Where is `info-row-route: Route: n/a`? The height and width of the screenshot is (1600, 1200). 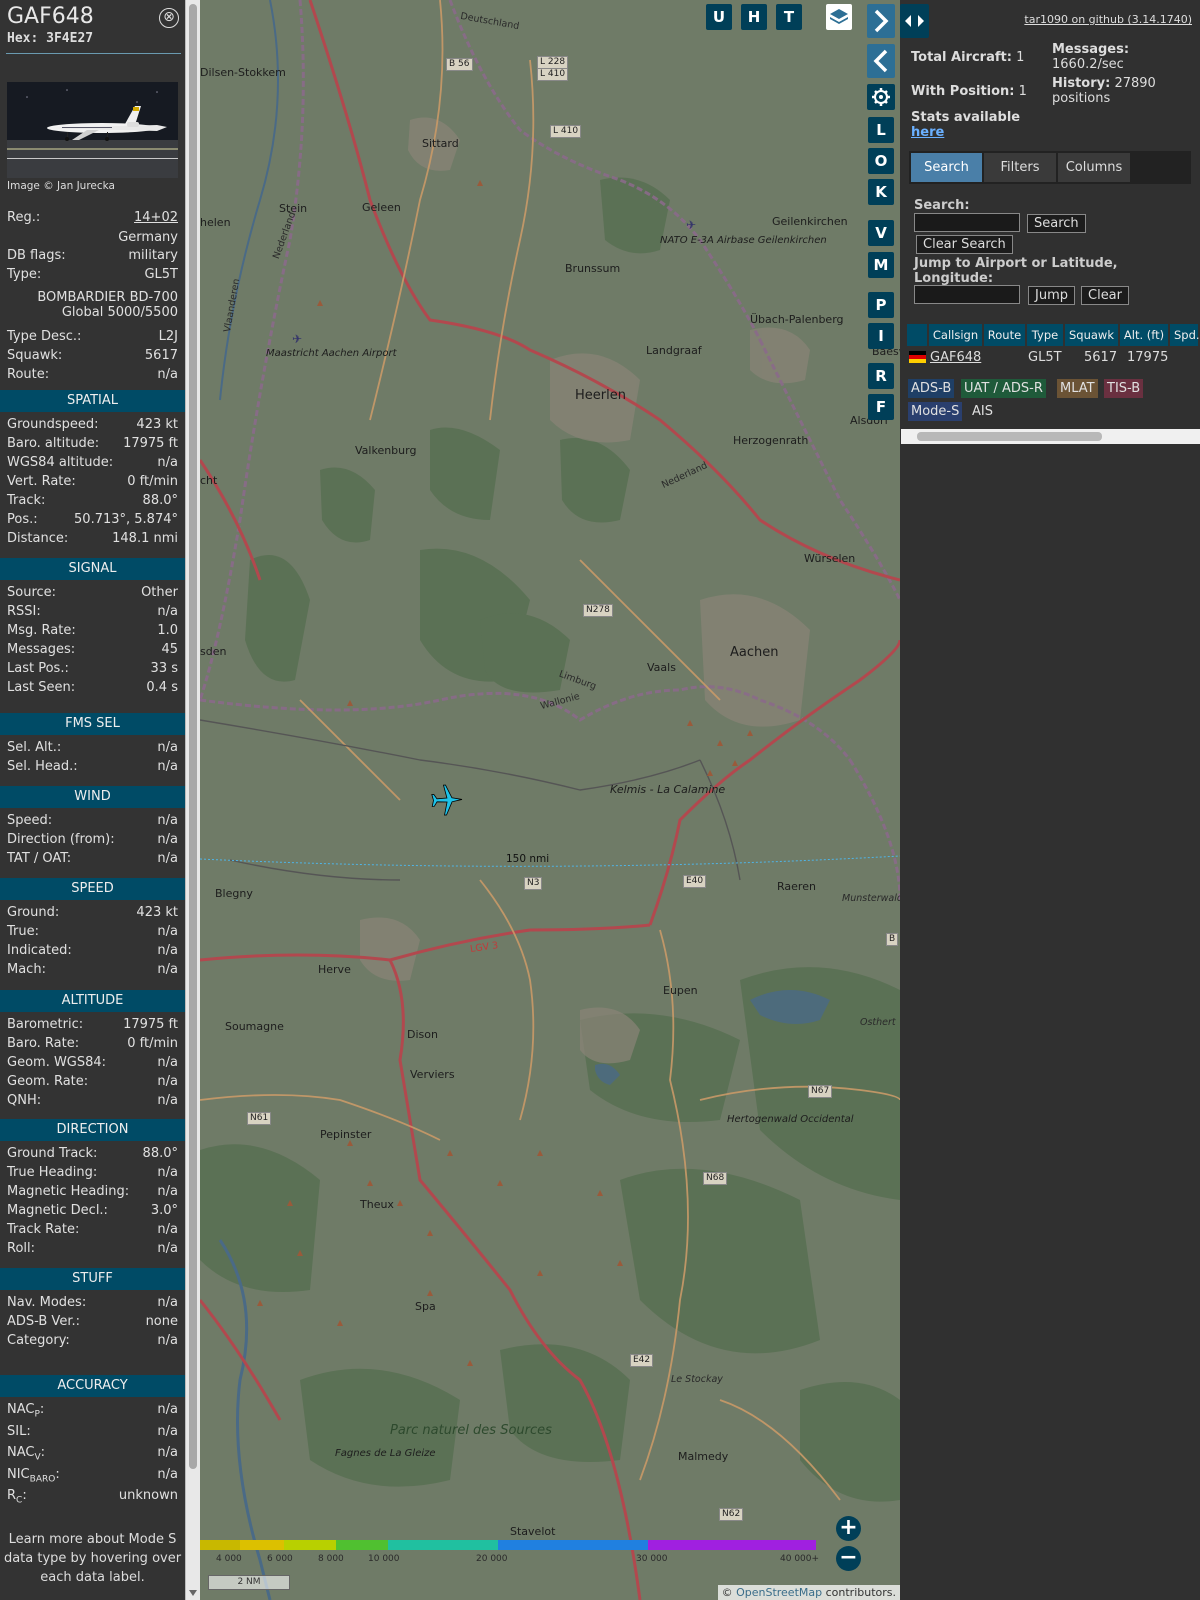 info-row-route: Route: n/a is located at coordinates (92, 374).